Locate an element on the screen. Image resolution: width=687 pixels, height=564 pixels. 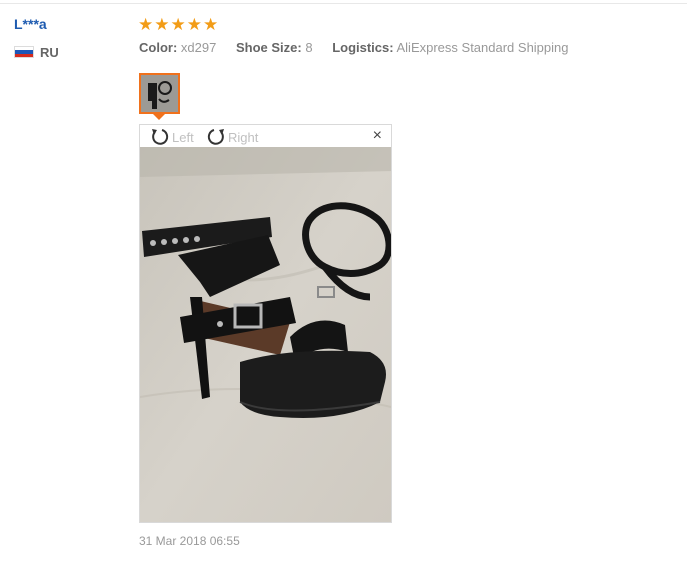
review-photo-thumbnail is located at coordinates (159, 93).